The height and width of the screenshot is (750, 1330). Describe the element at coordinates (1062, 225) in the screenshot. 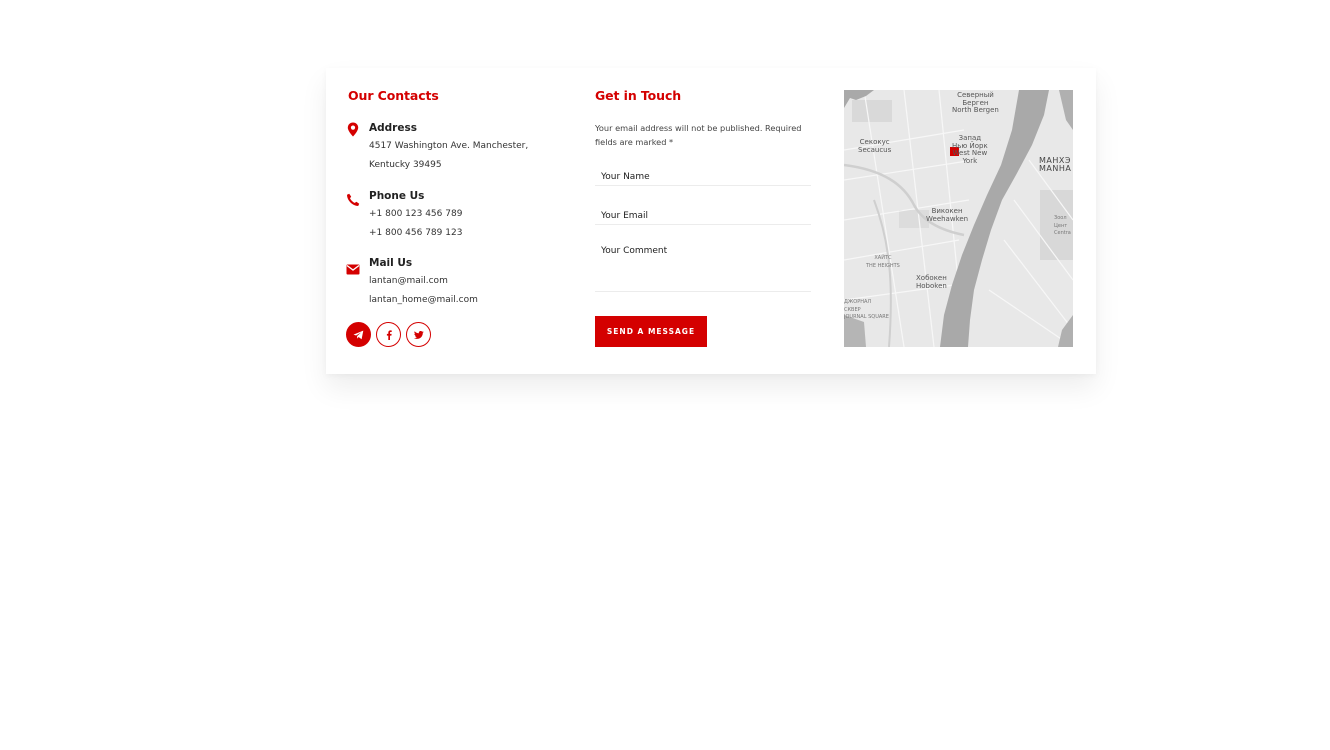

I see `map-label-zoo: Зоол Цент Centra` at that location.